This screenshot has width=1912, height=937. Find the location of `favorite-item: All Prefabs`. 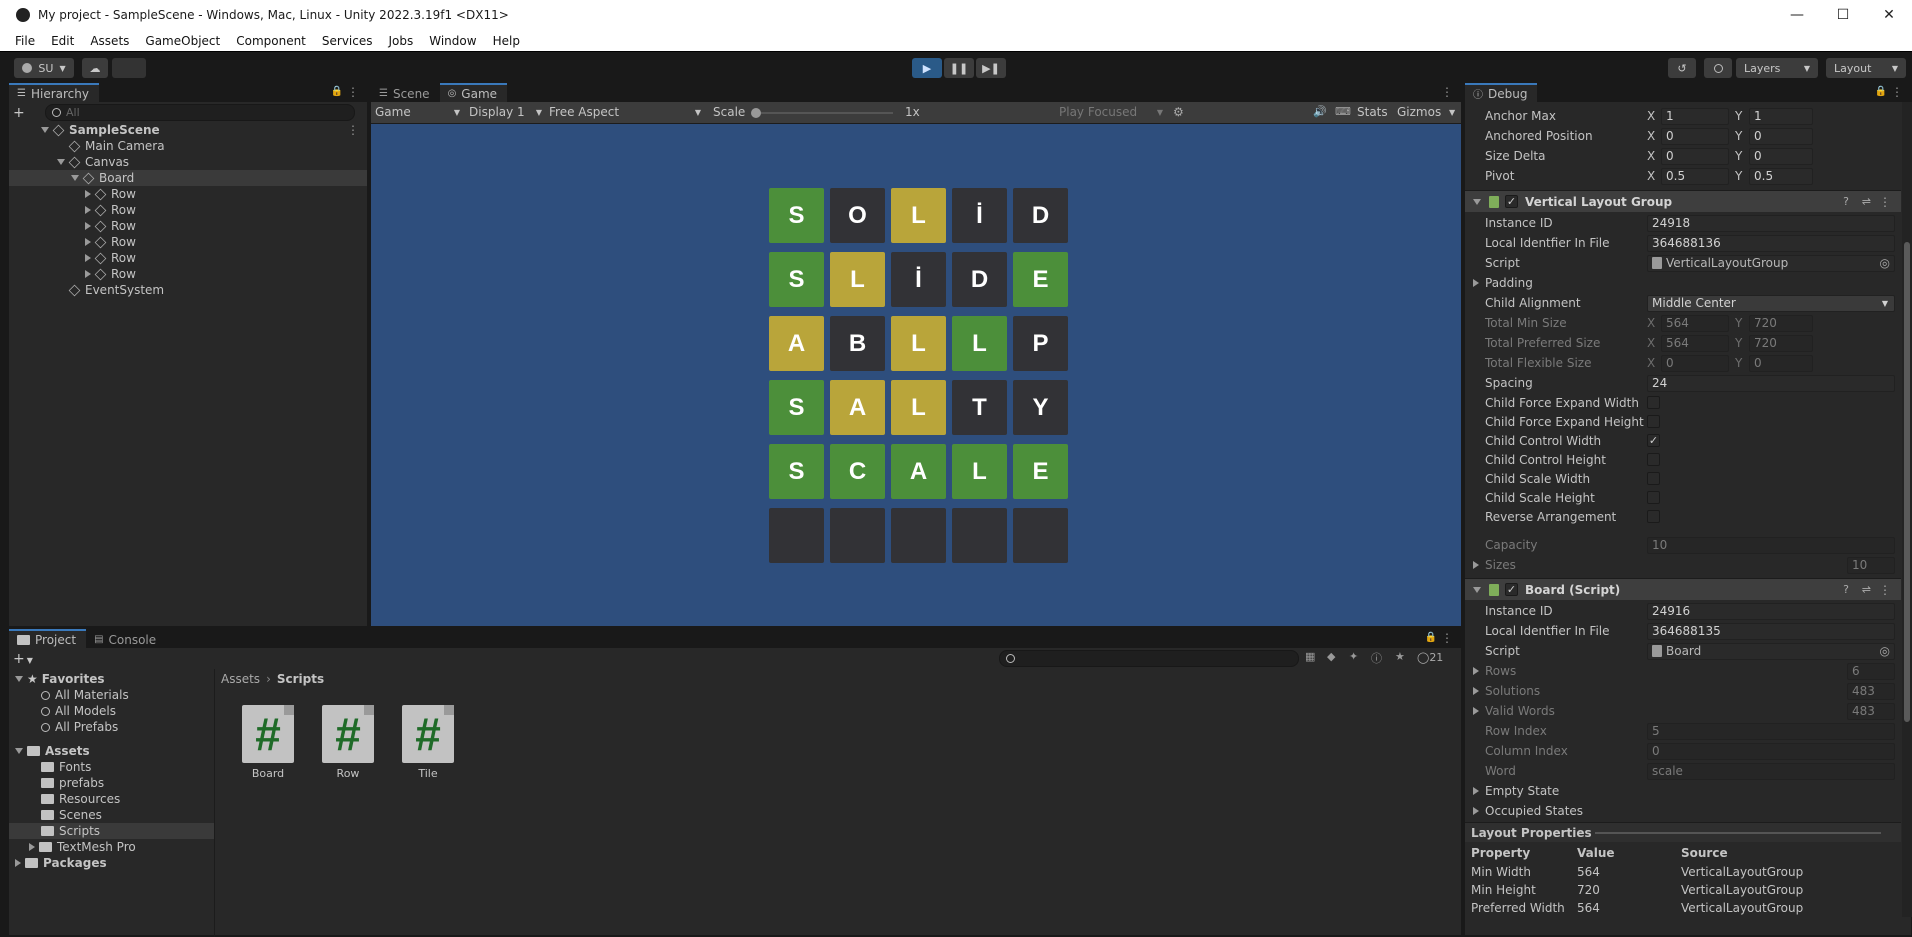

favorite-item: All Prefabs is located at coordinates (111, 727).